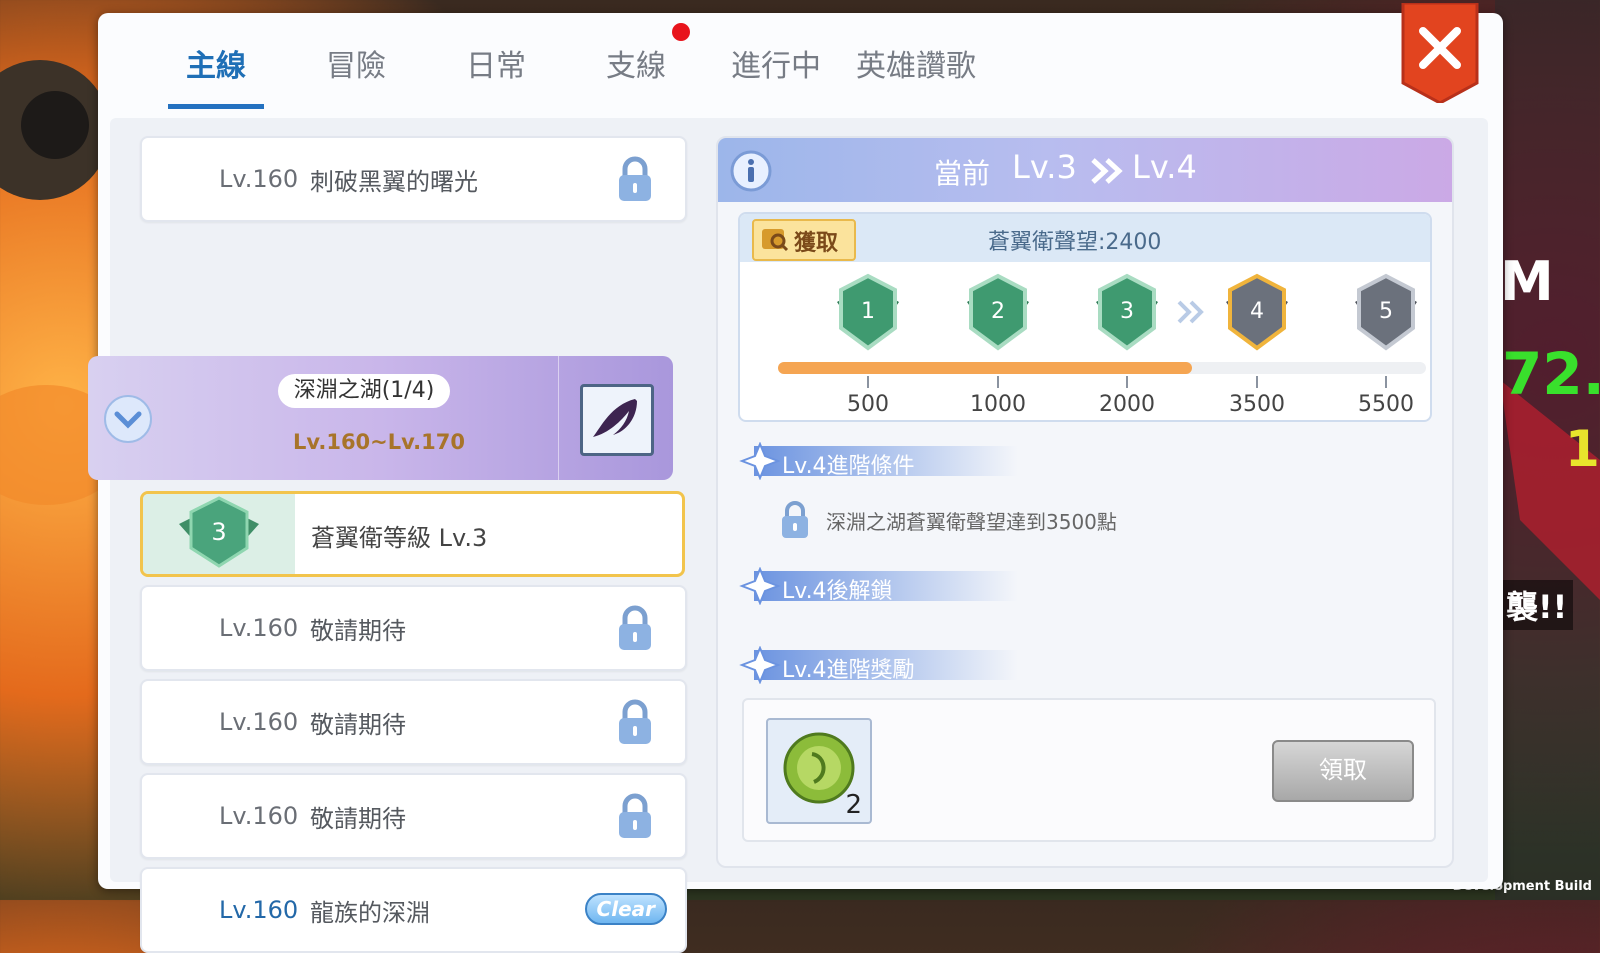 The image size is (1600, 953). I want to click on unlock-banner: Lv.4後解鎖, so click(878, 586).